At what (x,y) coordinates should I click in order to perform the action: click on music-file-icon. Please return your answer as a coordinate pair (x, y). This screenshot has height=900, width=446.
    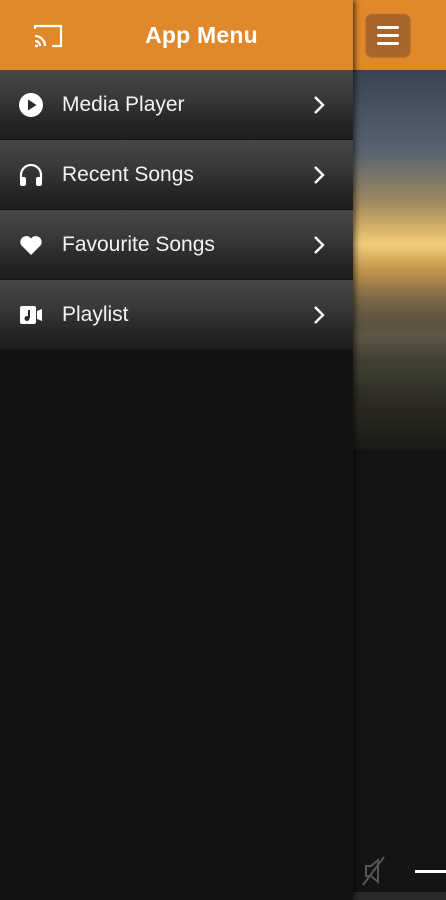
    Looking at the image, I should click on (31, 315).